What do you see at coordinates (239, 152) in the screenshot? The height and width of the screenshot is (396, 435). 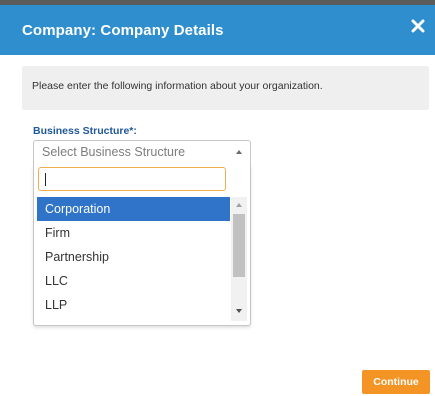 I see `chevron-up-icon` at bounding box center [239, 152].